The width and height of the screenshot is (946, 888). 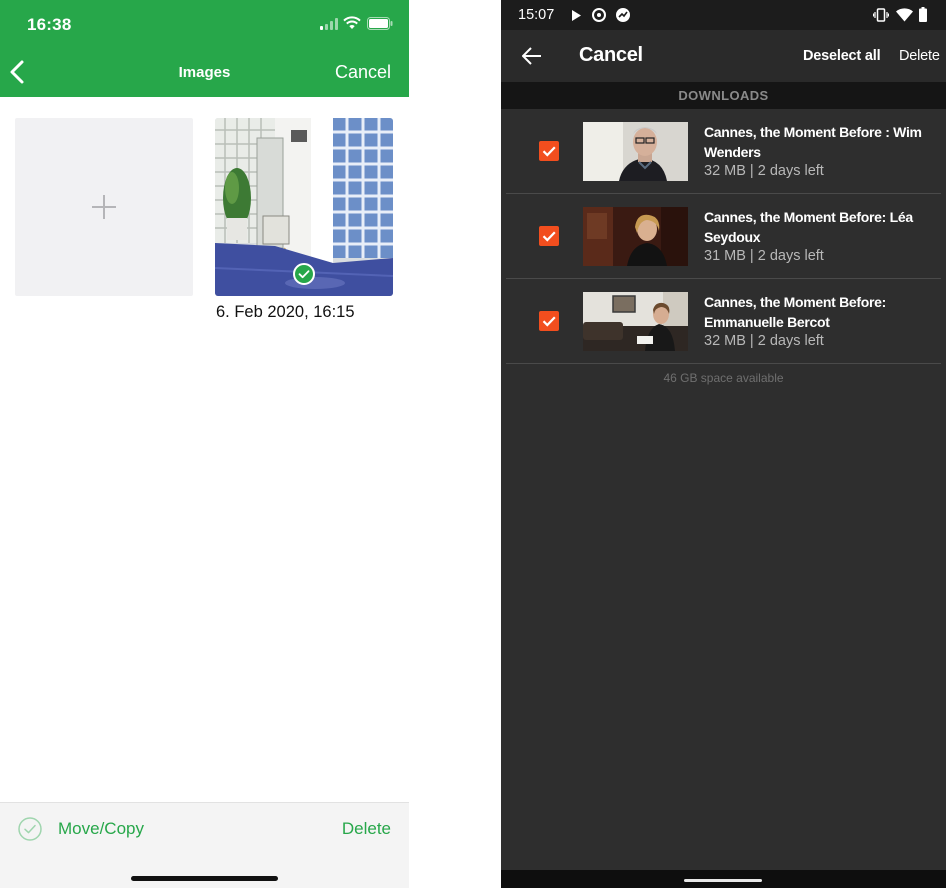 What do you see at coordinates (532, 56) in the screenshot?
I see `back-arrow-icon` at bounding box center [532, 56].